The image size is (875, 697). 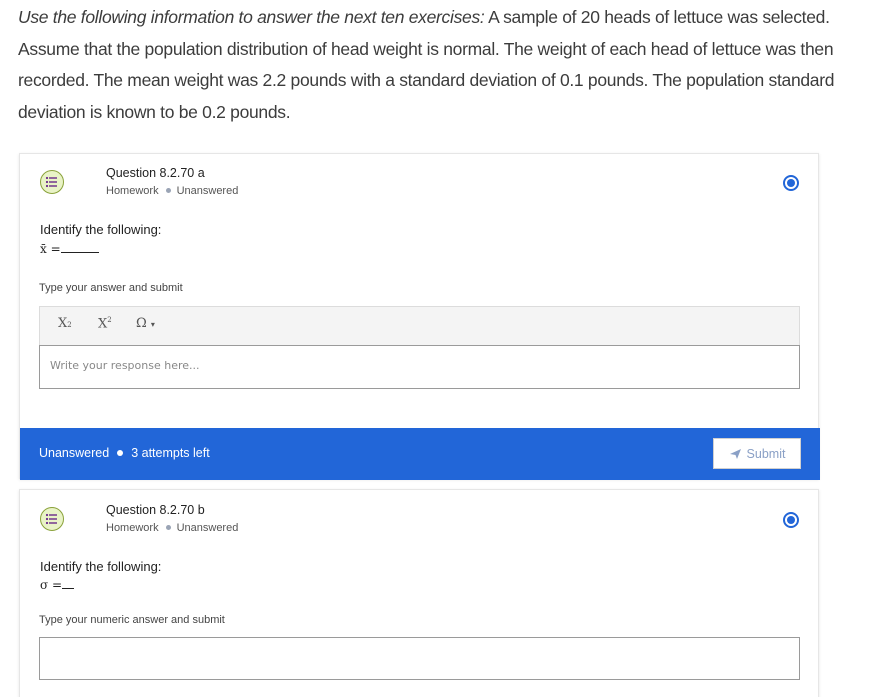 What do you see at coordinates (50, 249) in the screenshot?
I see `symbol-label: x̄ =` at bounding box center [50, 249].